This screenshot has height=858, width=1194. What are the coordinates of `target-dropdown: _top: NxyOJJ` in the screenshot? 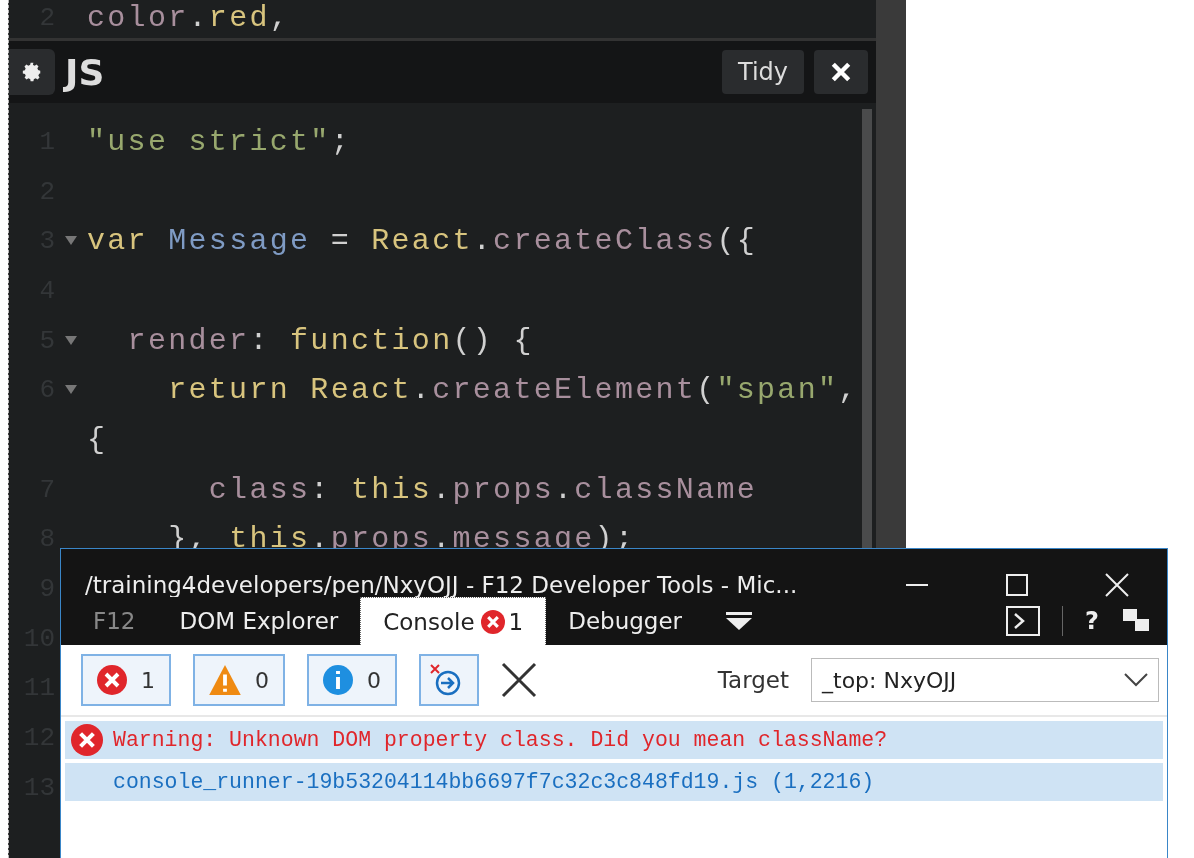 It's located at (985, 680).